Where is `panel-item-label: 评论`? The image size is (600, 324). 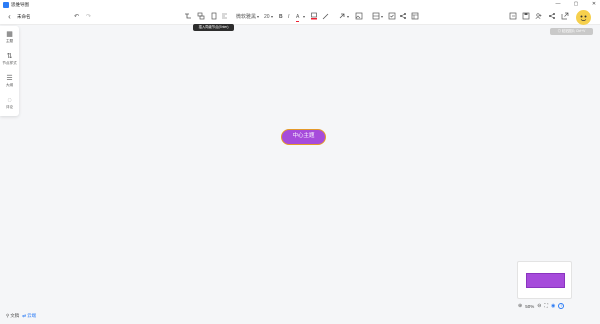 panel-item-label: 评论 is located at coordinates (9, 107).